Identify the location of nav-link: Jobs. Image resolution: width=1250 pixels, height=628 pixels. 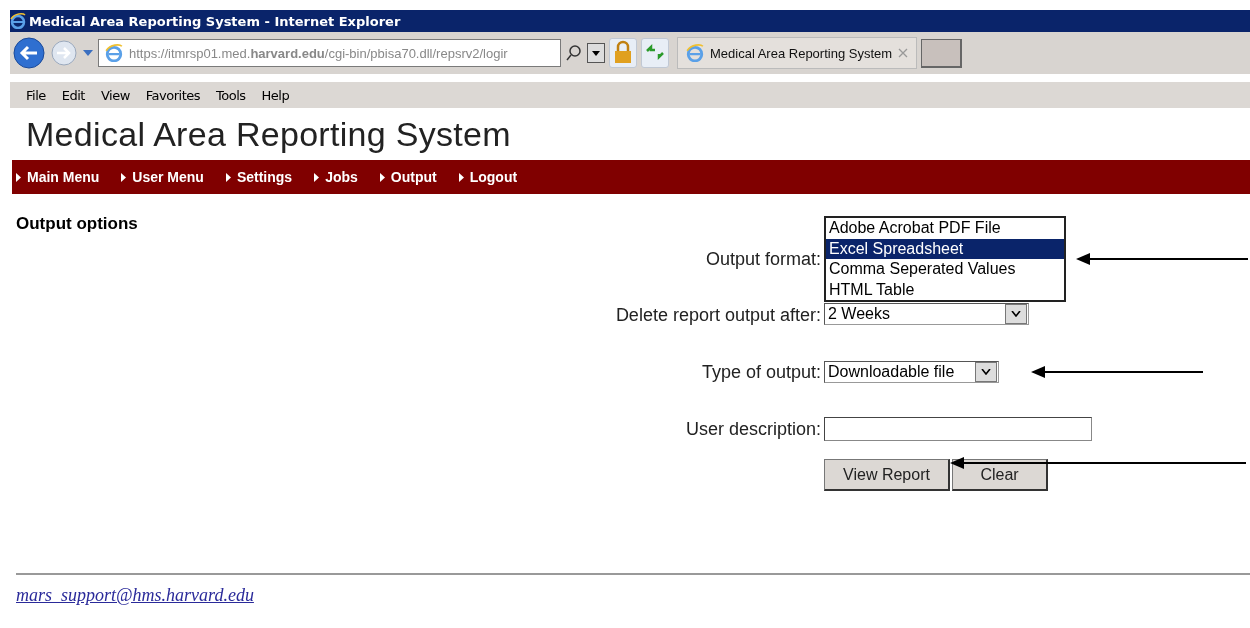
(343, 177).